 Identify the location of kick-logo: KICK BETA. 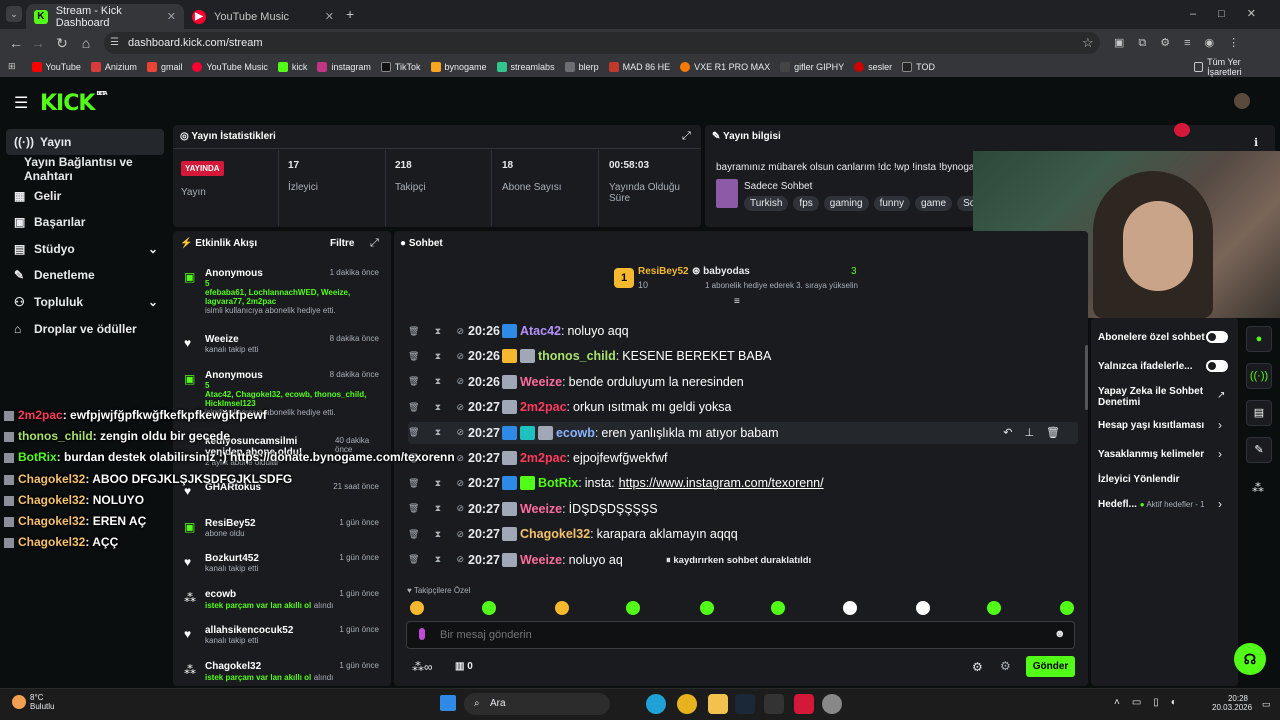
(74, 103).